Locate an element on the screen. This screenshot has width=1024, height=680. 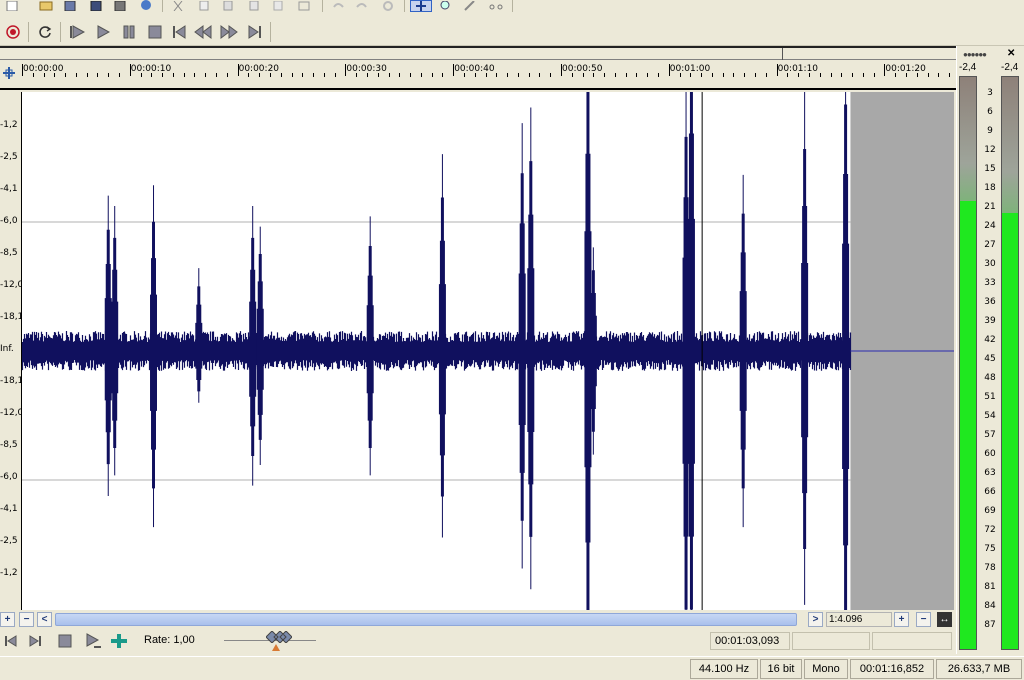
properties-icon is located at coordinates (146, 6).